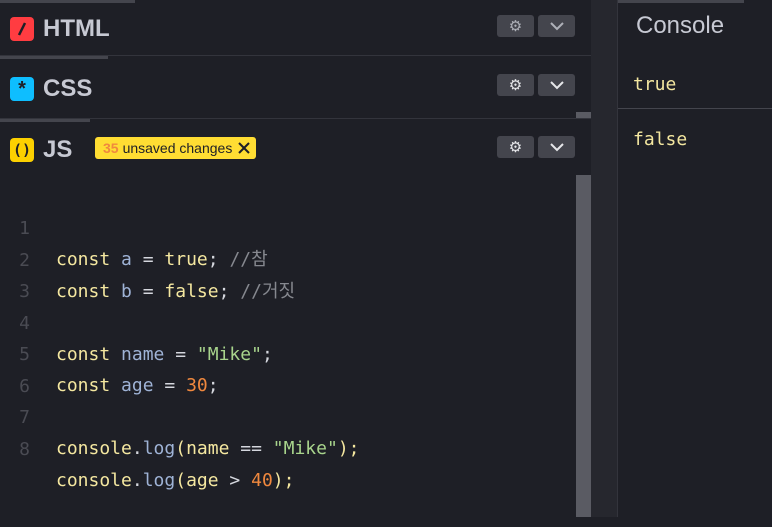 The image size is (772, 527). Describe the element at coordinates (295, 87) in the screenshot. I see `css-panel-header: * CSS ⚙` at that location.